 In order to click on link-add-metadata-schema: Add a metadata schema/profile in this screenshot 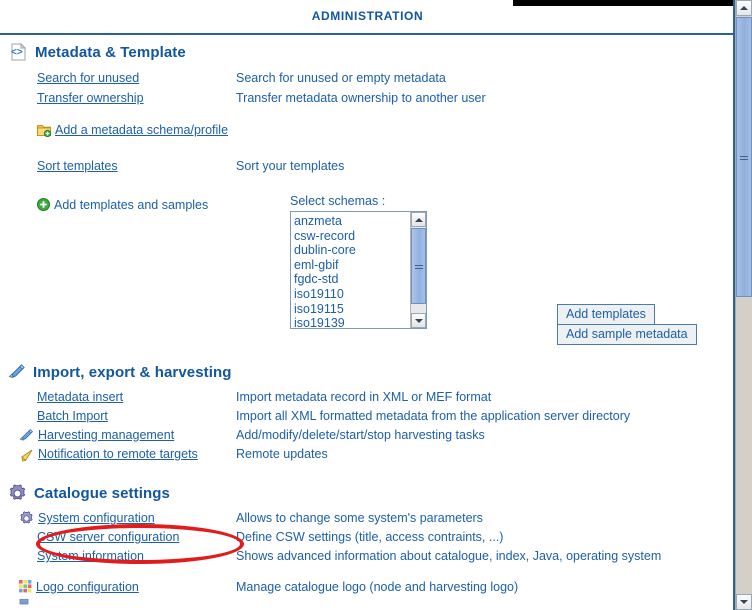, I will do `click(141, 130)`.